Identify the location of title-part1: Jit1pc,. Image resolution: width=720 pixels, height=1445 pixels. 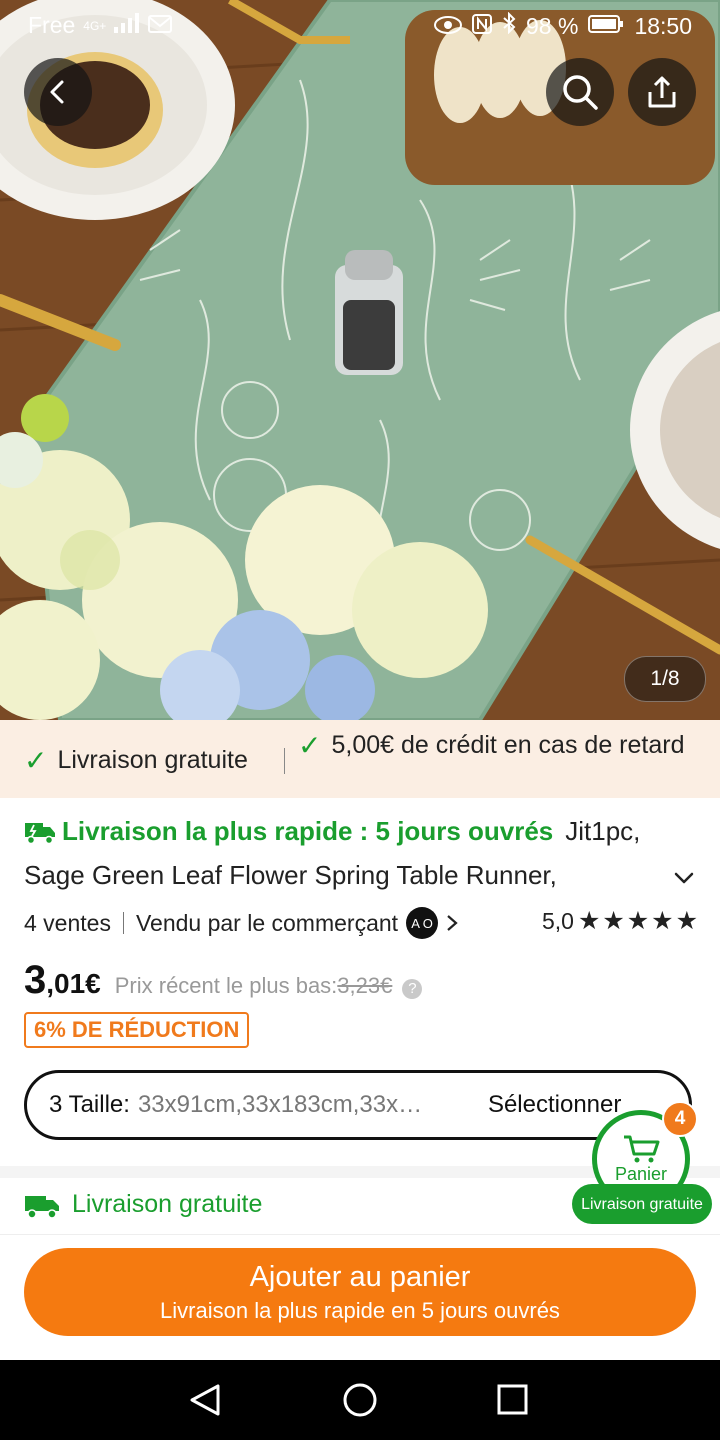
(603, 831).